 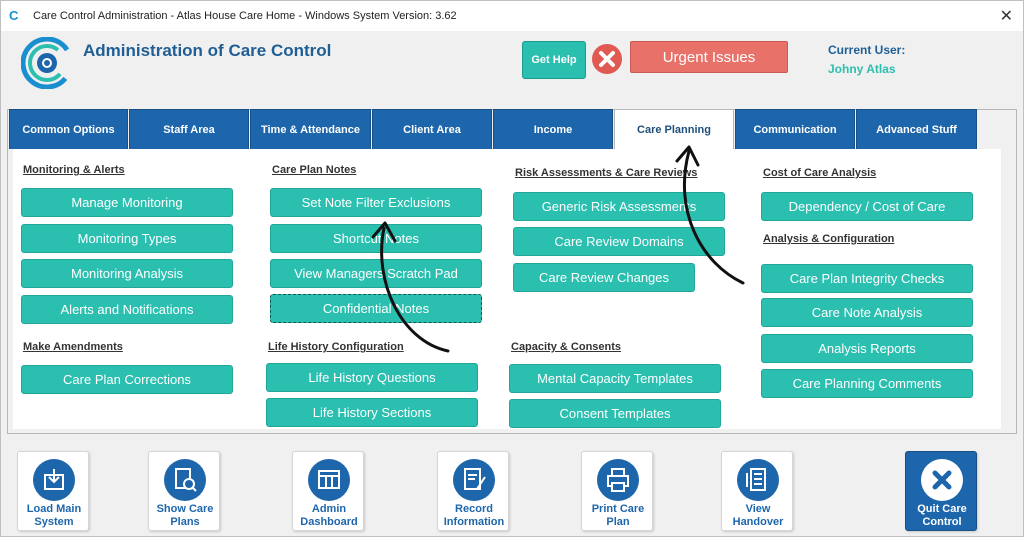 What do you see at coordinates (867, 278) in the screenshot?
I see `care-plan-integrity-checks-button: Care Plan Integrity Checks` at bounding box center [867, 278].